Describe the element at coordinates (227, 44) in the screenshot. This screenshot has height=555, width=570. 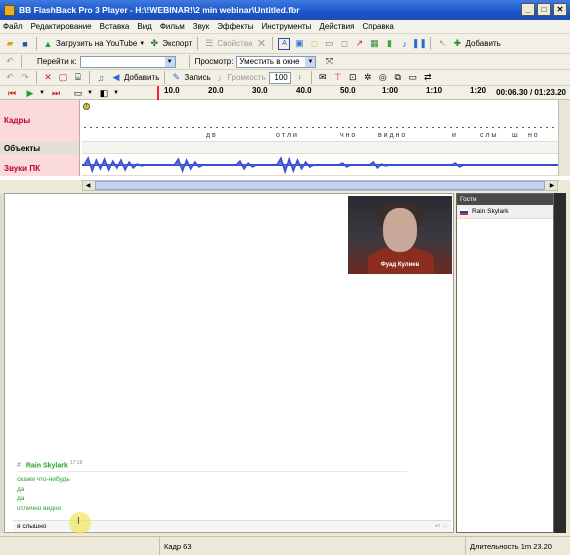
I see `properties-button: ☰ Свойства` at that location.